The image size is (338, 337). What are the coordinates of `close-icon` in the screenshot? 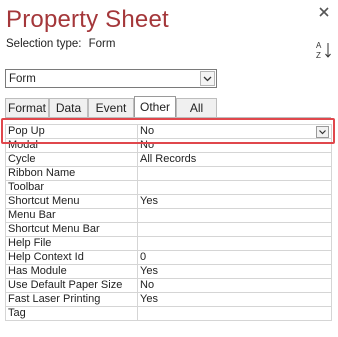 It's located at (324, 12).